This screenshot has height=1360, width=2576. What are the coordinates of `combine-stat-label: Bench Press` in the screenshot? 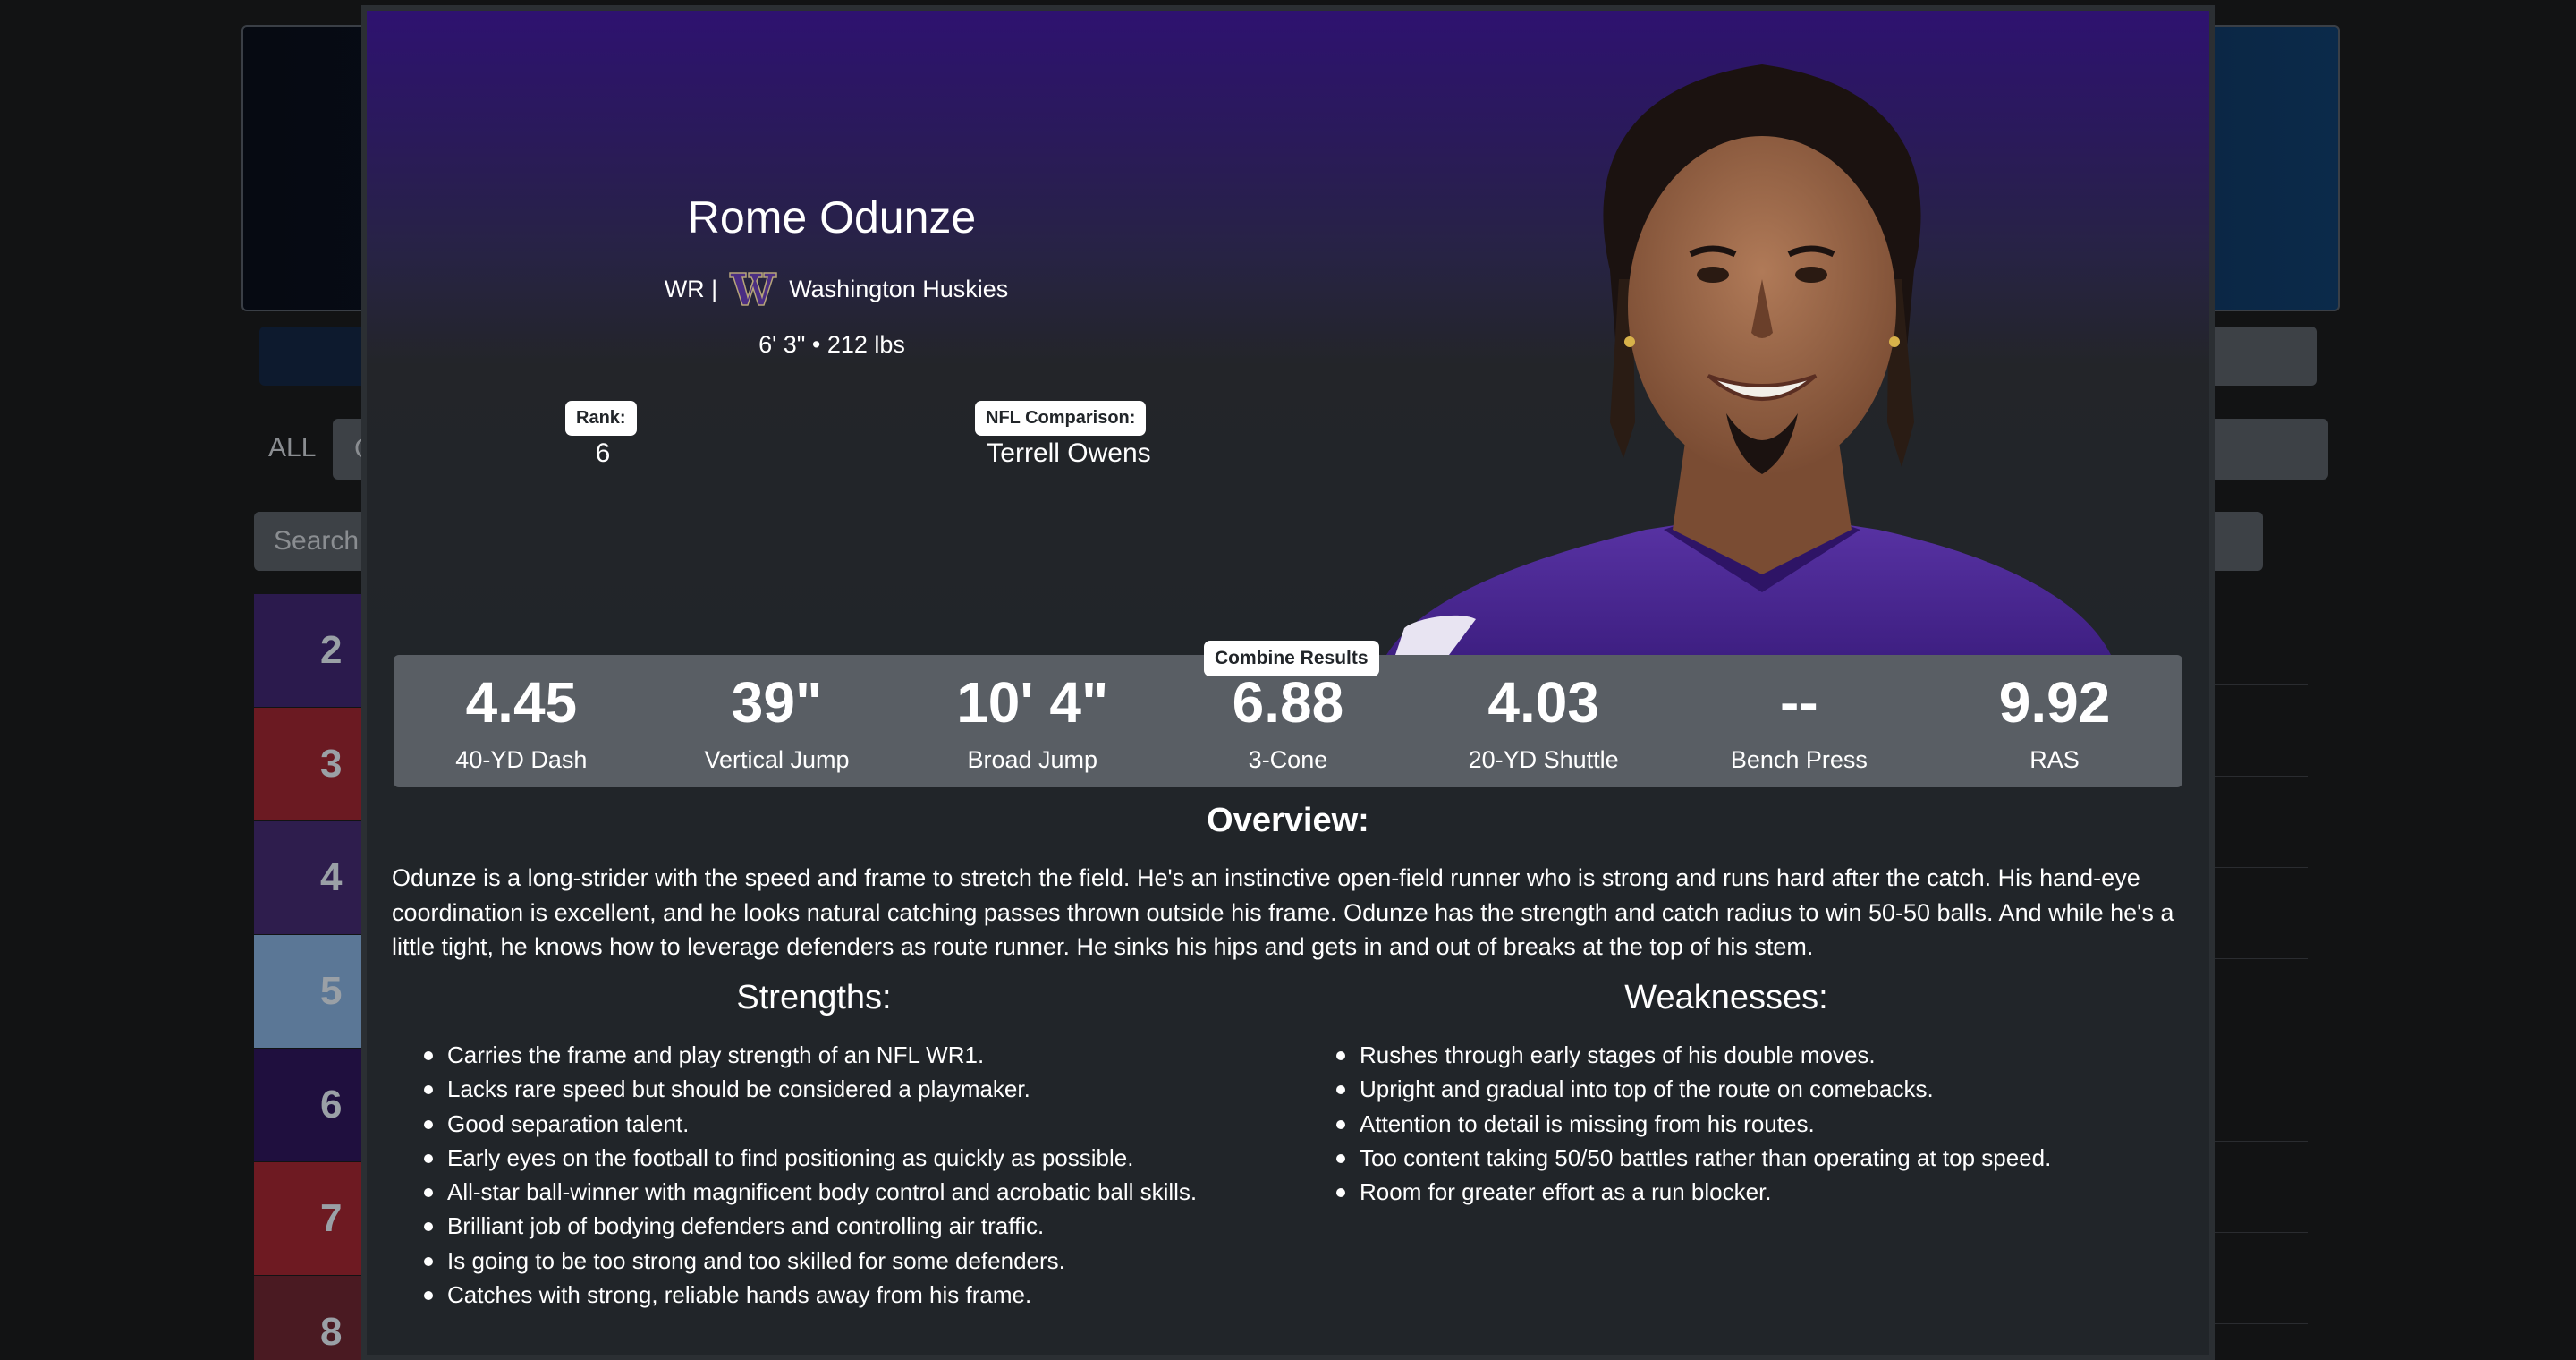 It's located at (1799, 759).